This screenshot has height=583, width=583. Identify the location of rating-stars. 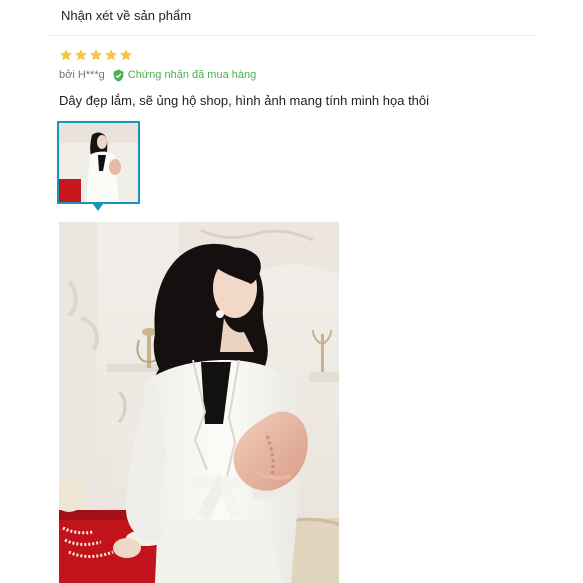
(299, 56).